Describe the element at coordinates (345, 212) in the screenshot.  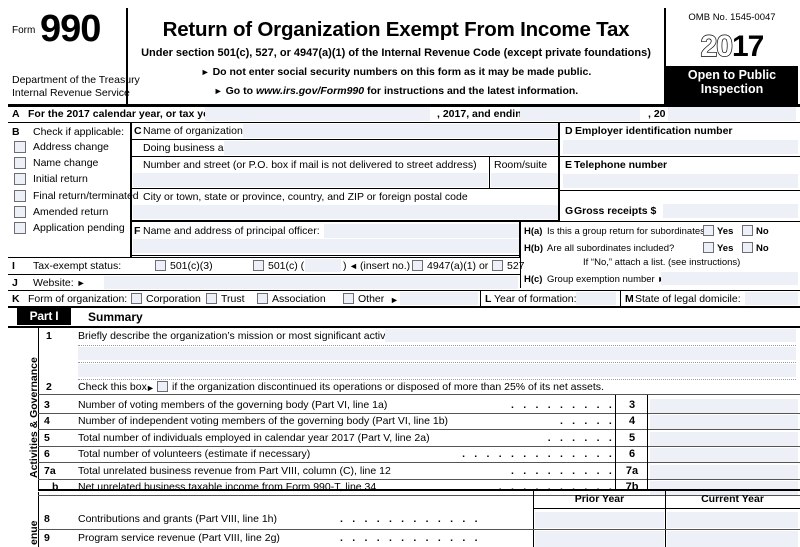
I see `city-state-zip-input` at that location.